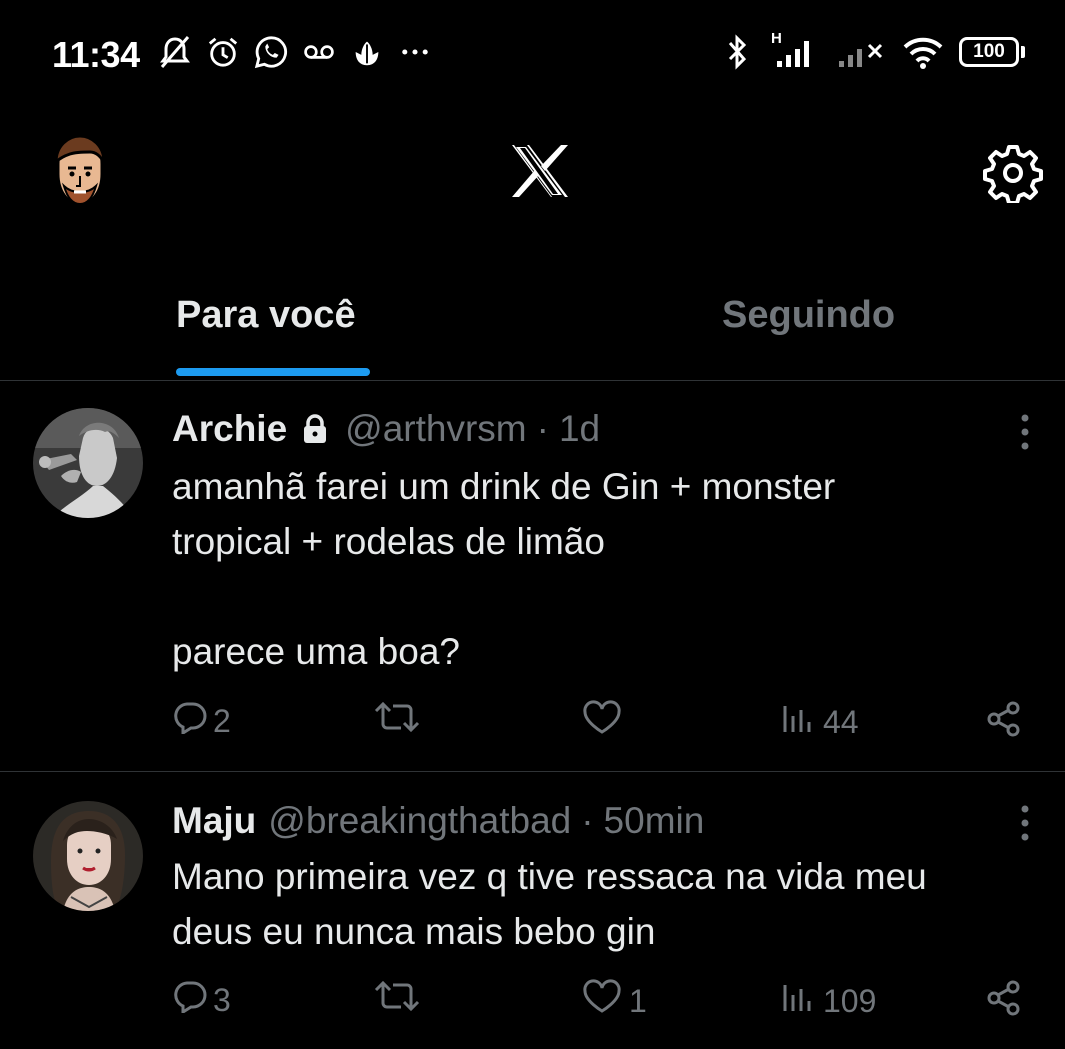 Image resolution: width=1065 pixels, height=1049 pixels. What do you see at coordinates (532, 725) in the screenshot?
I see `tweet-actions: 2 44` at bounding box center [532, 725].